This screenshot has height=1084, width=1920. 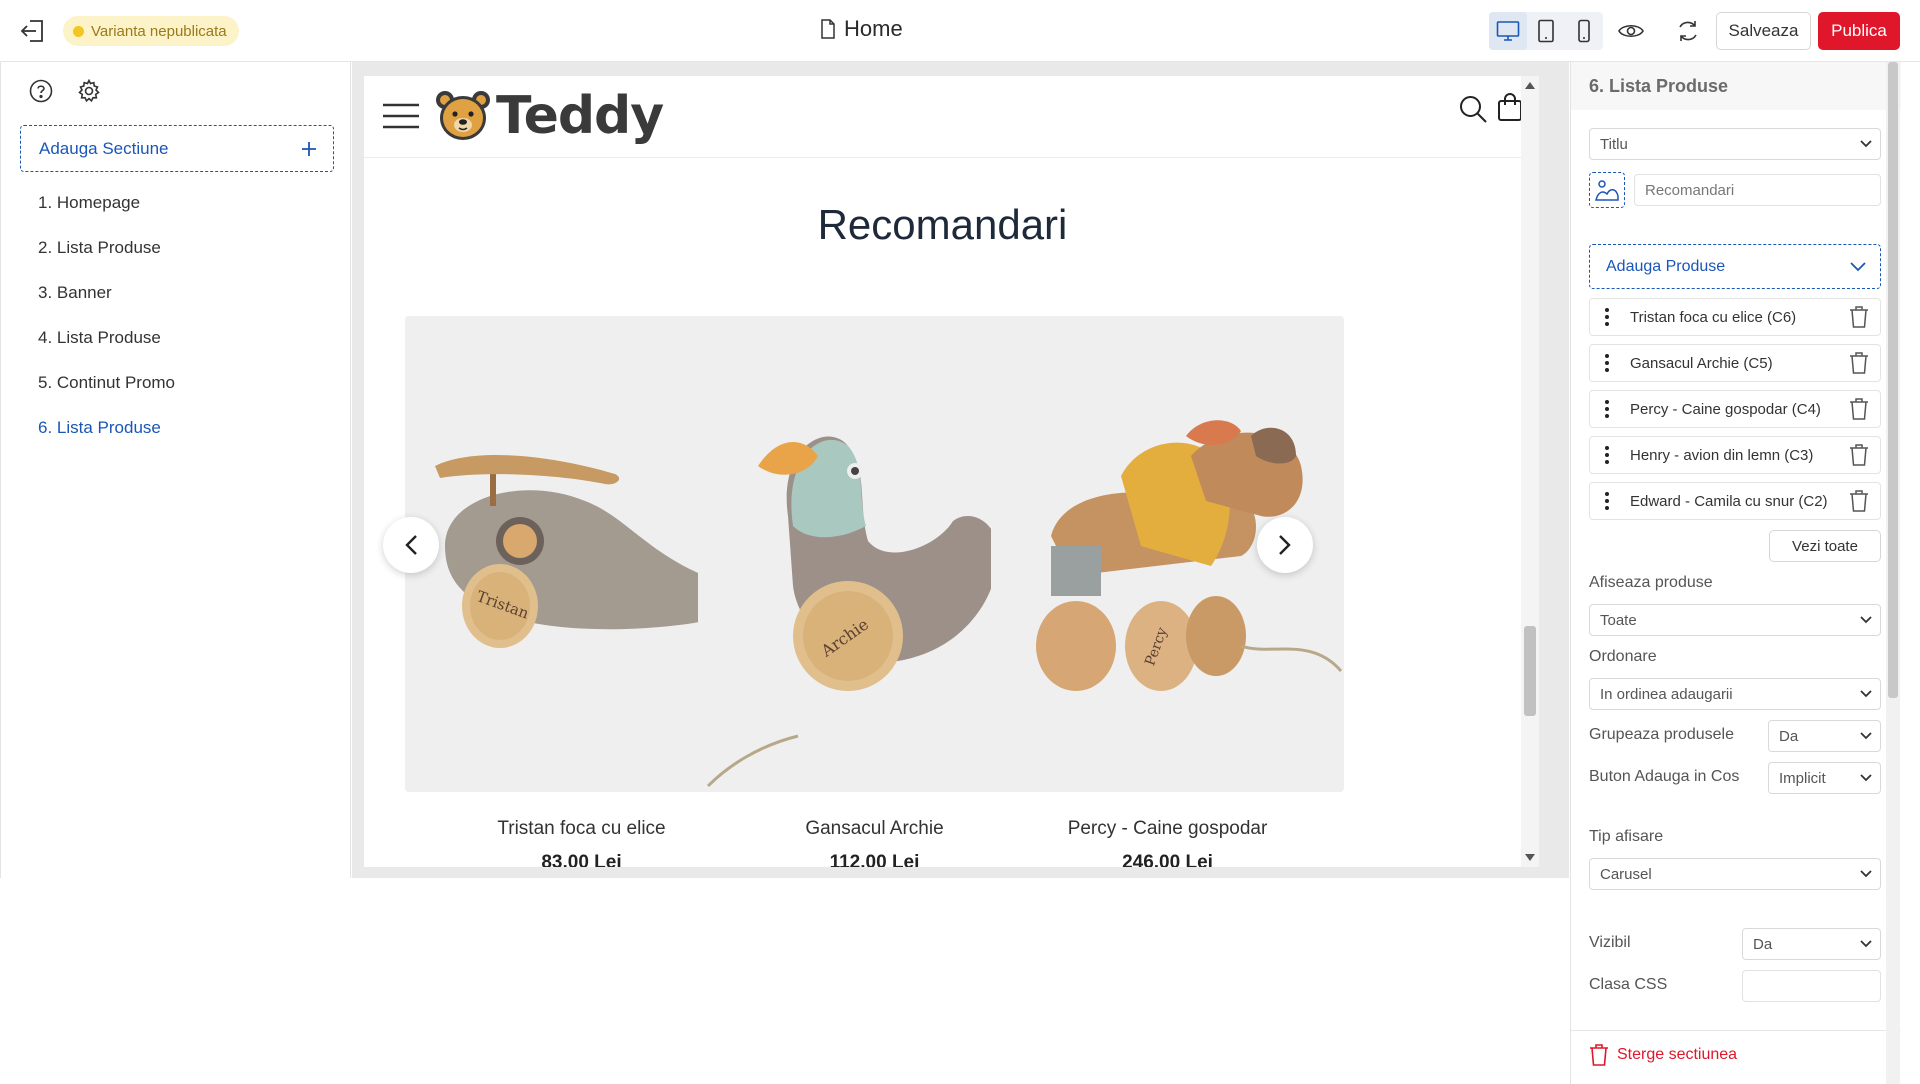 What do you see at coordinates (1763, 944) in the screenshot?
I see `visible-value: Da` at bounding box center [1763, 944].